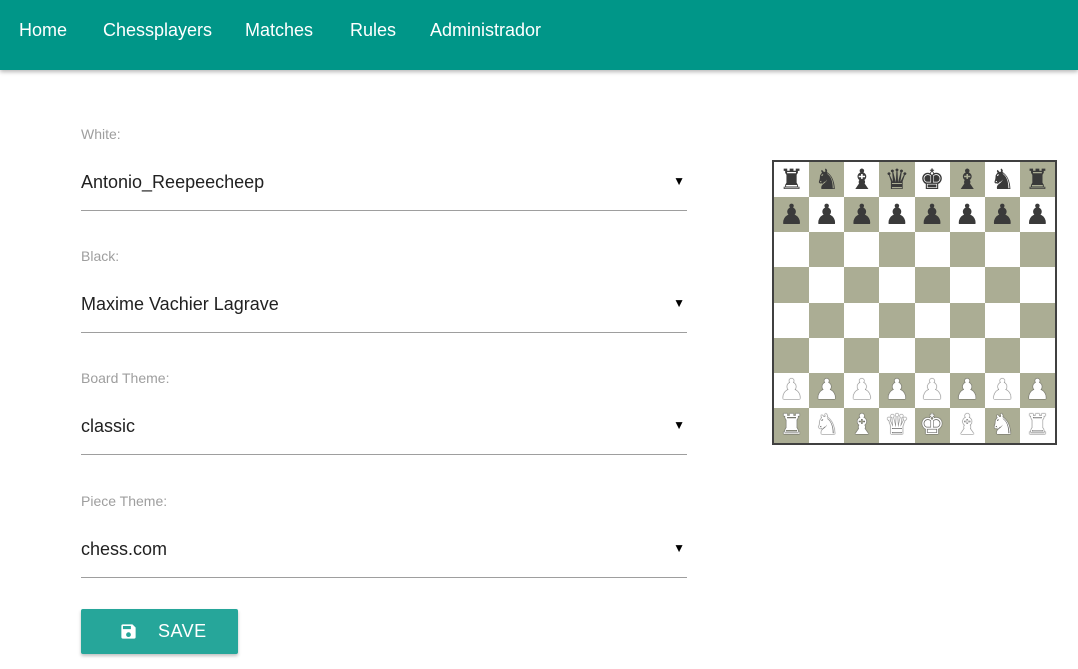  I want to click on square-h1: ♜, so click(1037, 425).